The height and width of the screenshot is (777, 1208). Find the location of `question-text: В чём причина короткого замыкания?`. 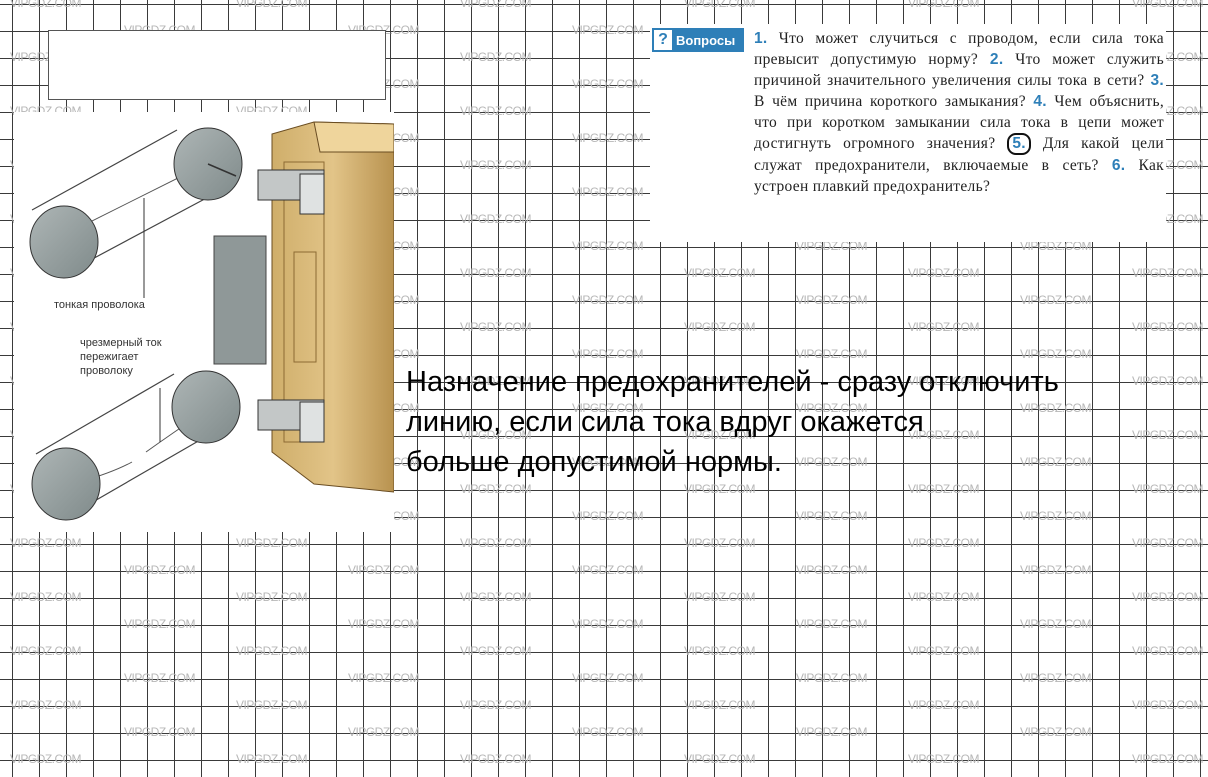

question-text: В чём причина короткого замыкания? is located at coordinates (890, 101).